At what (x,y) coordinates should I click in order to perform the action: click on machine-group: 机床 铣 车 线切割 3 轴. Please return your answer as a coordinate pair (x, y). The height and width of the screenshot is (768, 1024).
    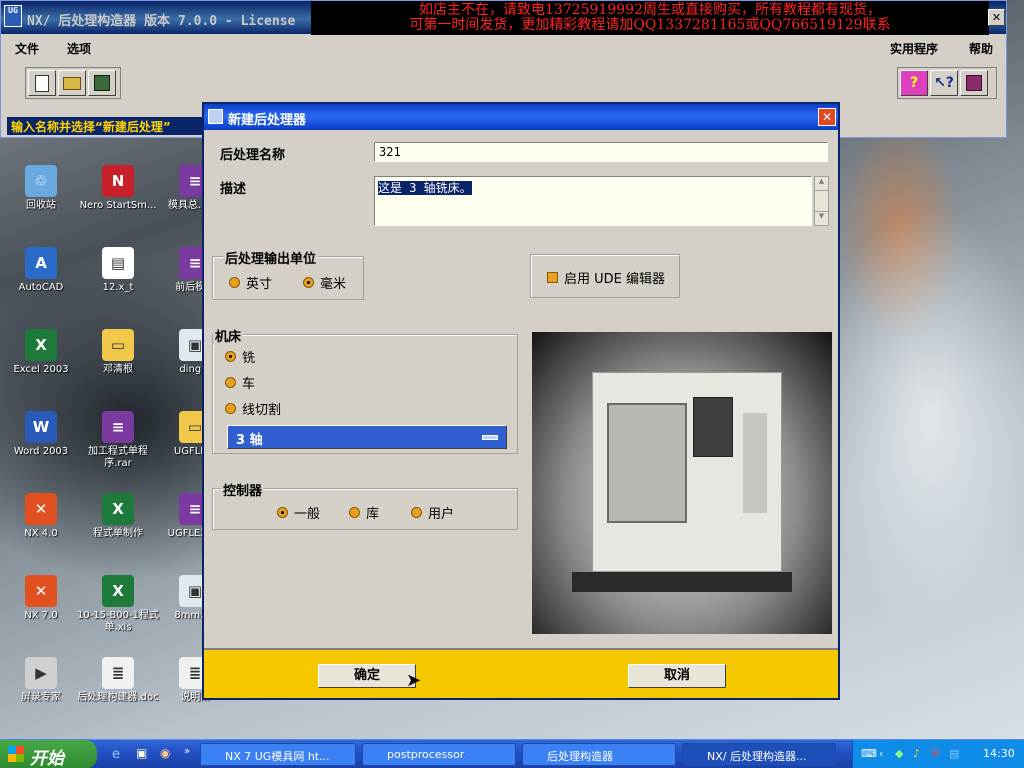
    Looking at the image, I should click on (365, 390).